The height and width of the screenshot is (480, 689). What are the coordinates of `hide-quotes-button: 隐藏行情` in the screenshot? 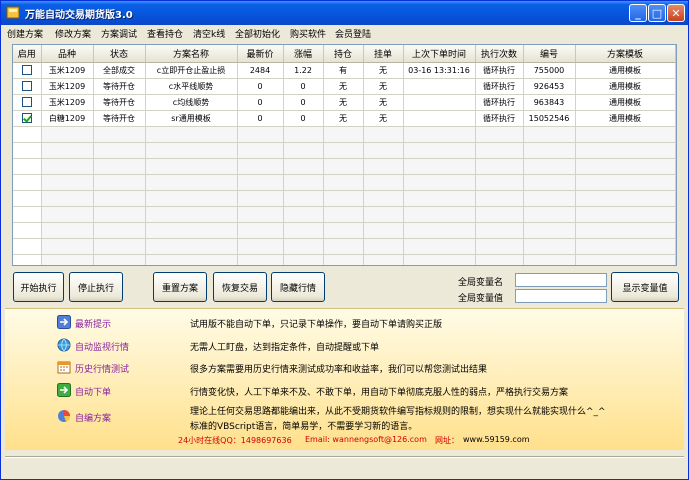 It's located at (298, 287).